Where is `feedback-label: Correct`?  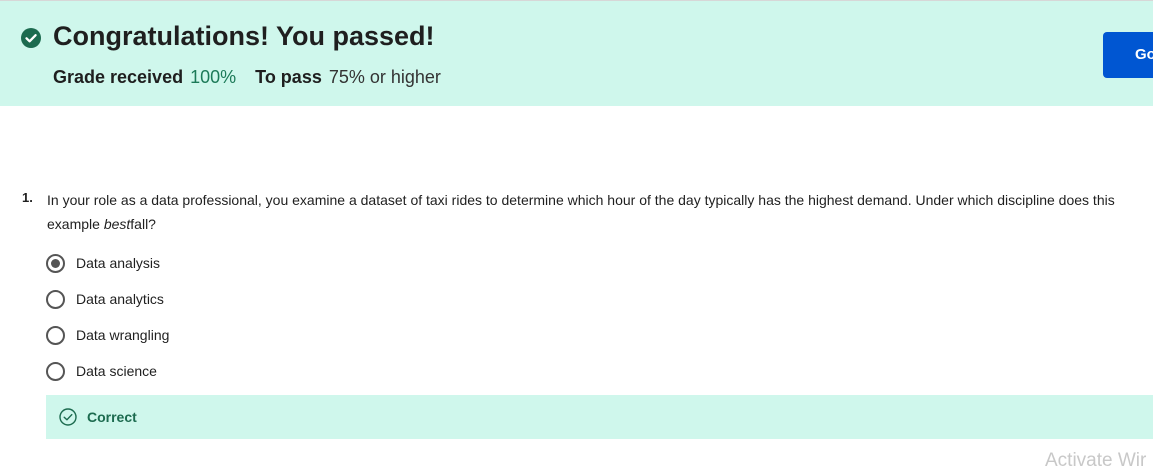
feedback-label: Correct is located at coordinates (112, 417).